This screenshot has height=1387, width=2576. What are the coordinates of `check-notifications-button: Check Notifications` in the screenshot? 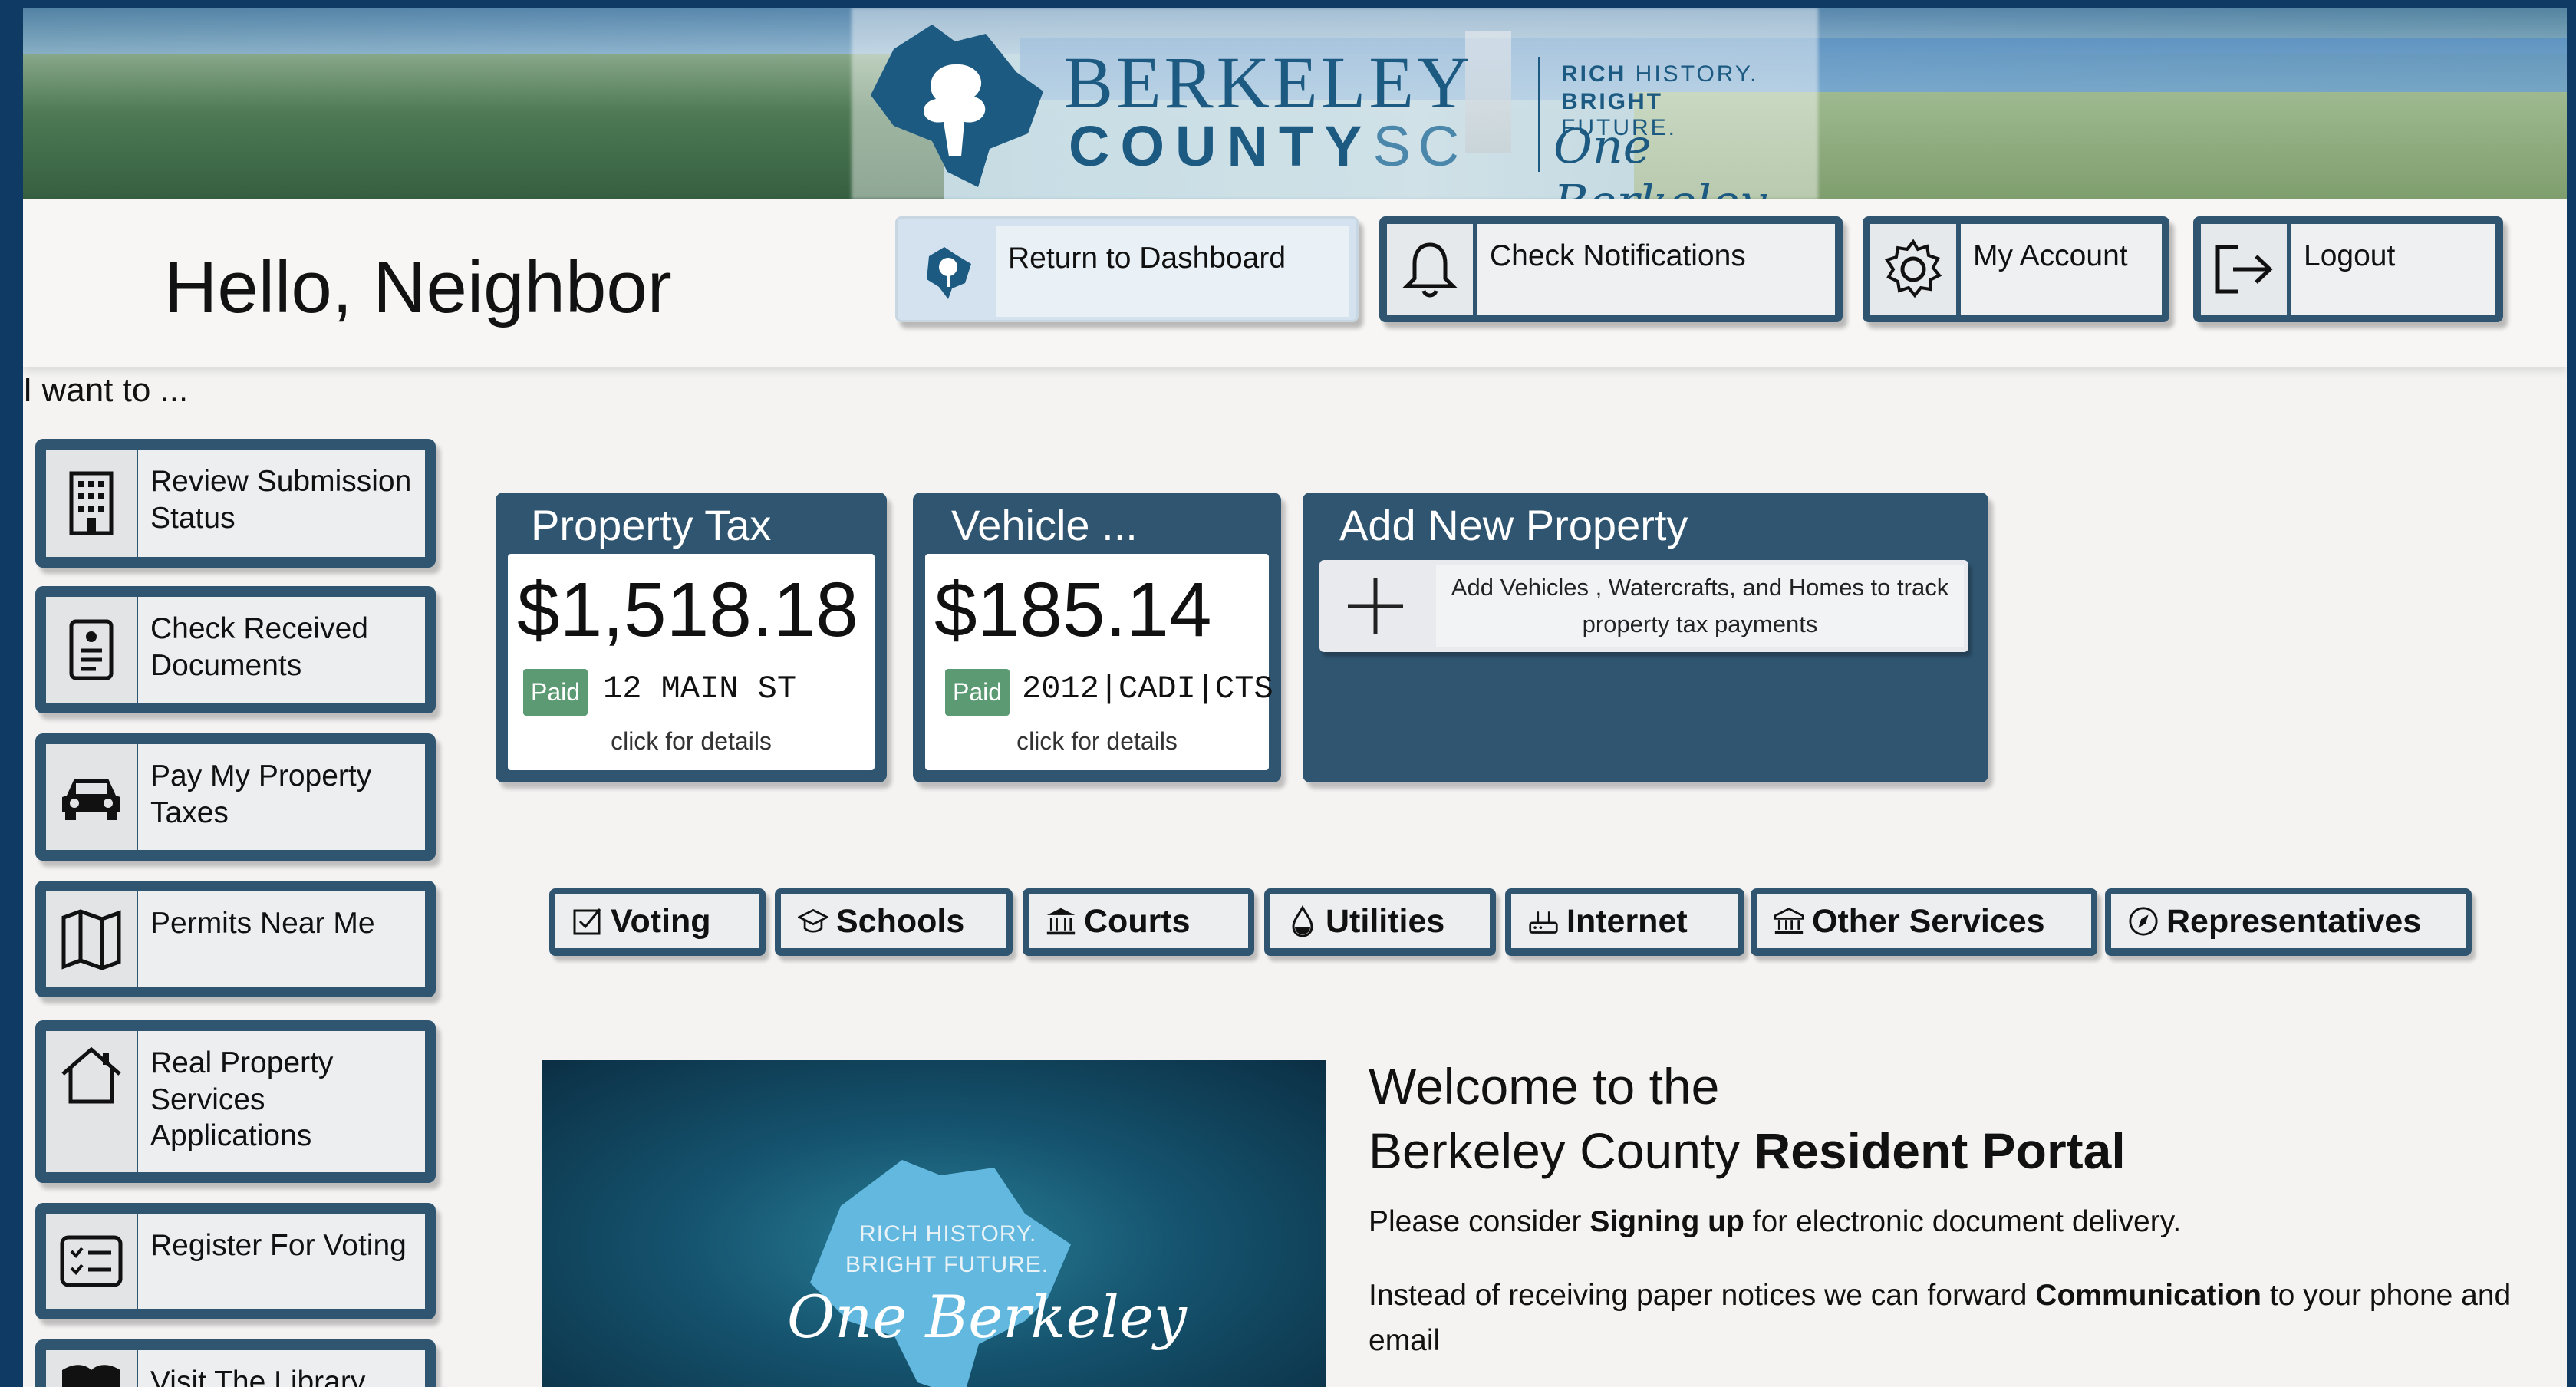 It's located at (1611, 269).